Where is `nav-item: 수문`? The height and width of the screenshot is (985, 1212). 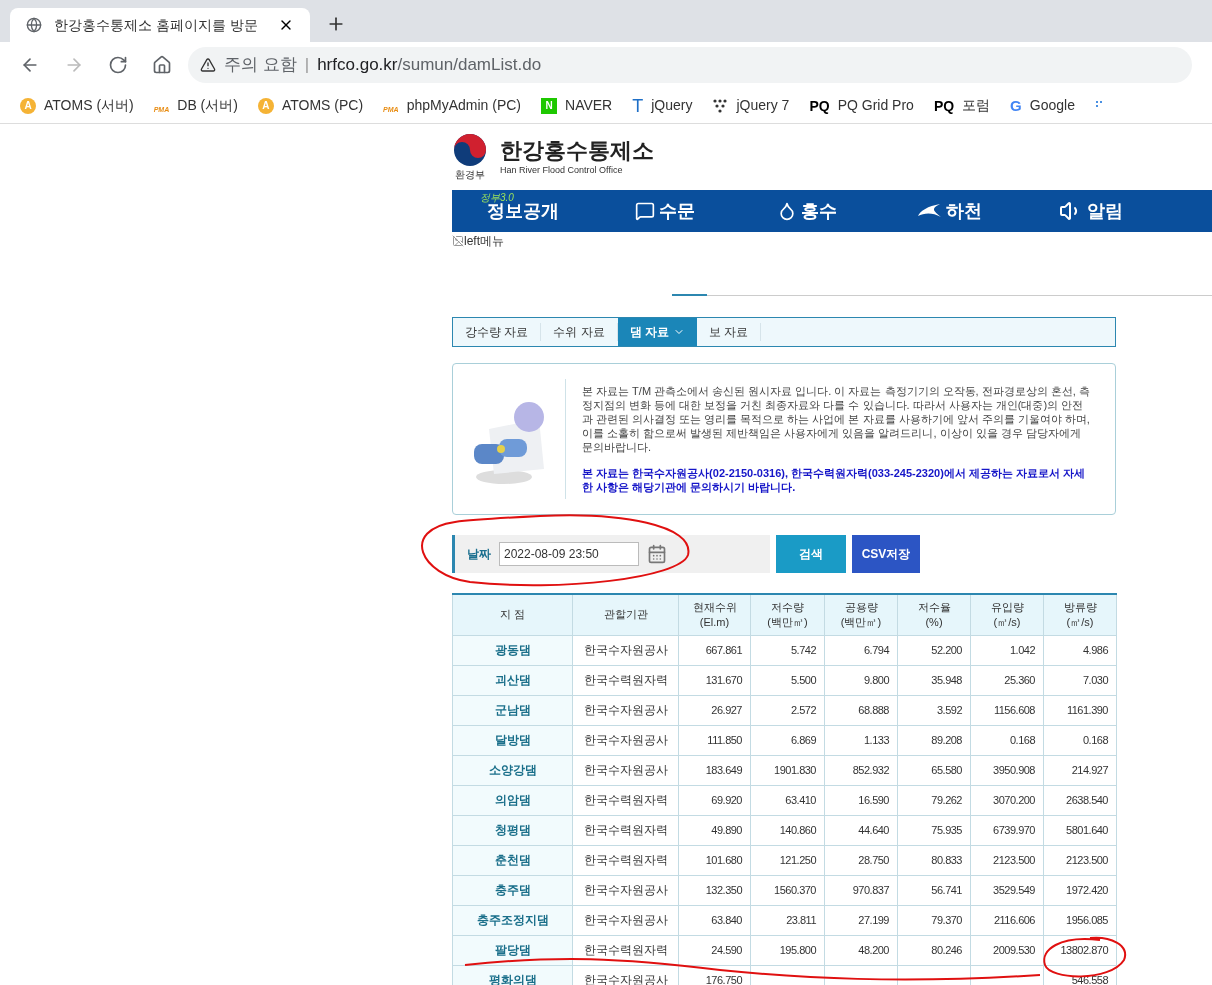
nav-item: 수문 is located at coordinates (665, 211).